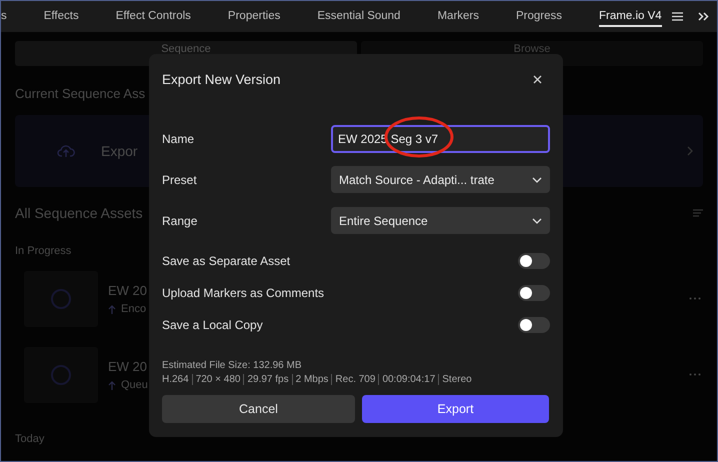 The image size is (718, 462). What do you see at coordinates (312, 379) in the screenshot?
I see `spec-text: 2 Mbps` at bounding box center [312, 379].